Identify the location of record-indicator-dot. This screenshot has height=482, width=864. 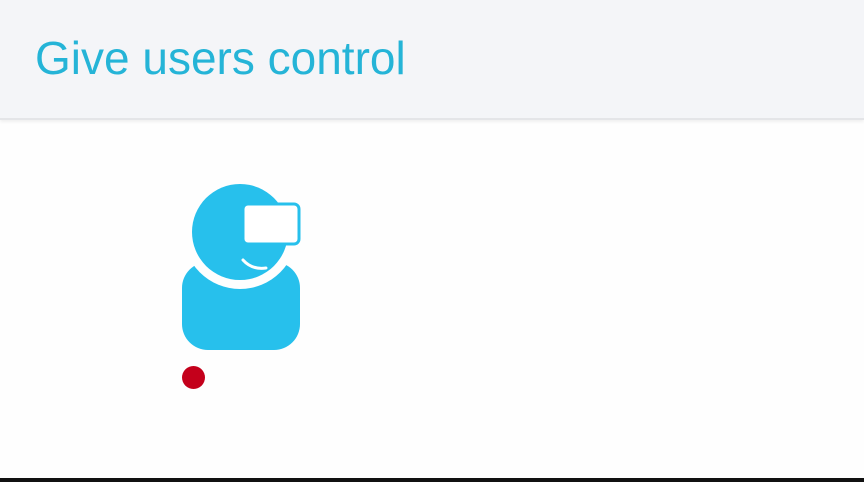
(193, 377).